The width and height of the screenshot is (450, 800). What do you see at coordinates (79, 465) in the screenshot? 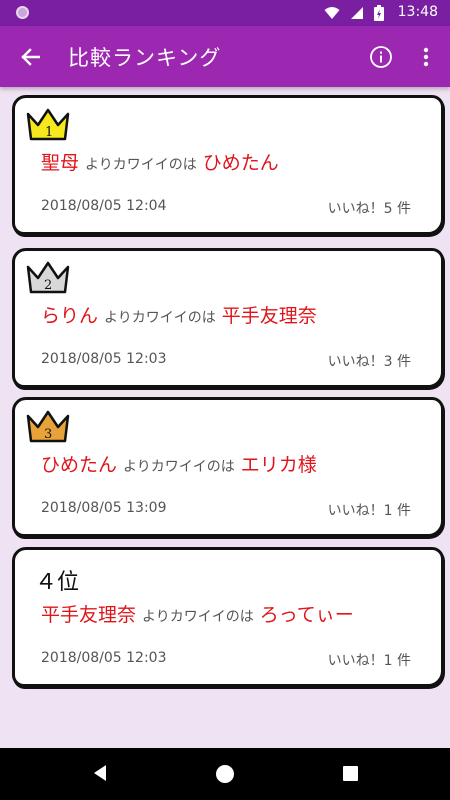
I see `winner-name: ひめたん` at bounding box center [79, 465].